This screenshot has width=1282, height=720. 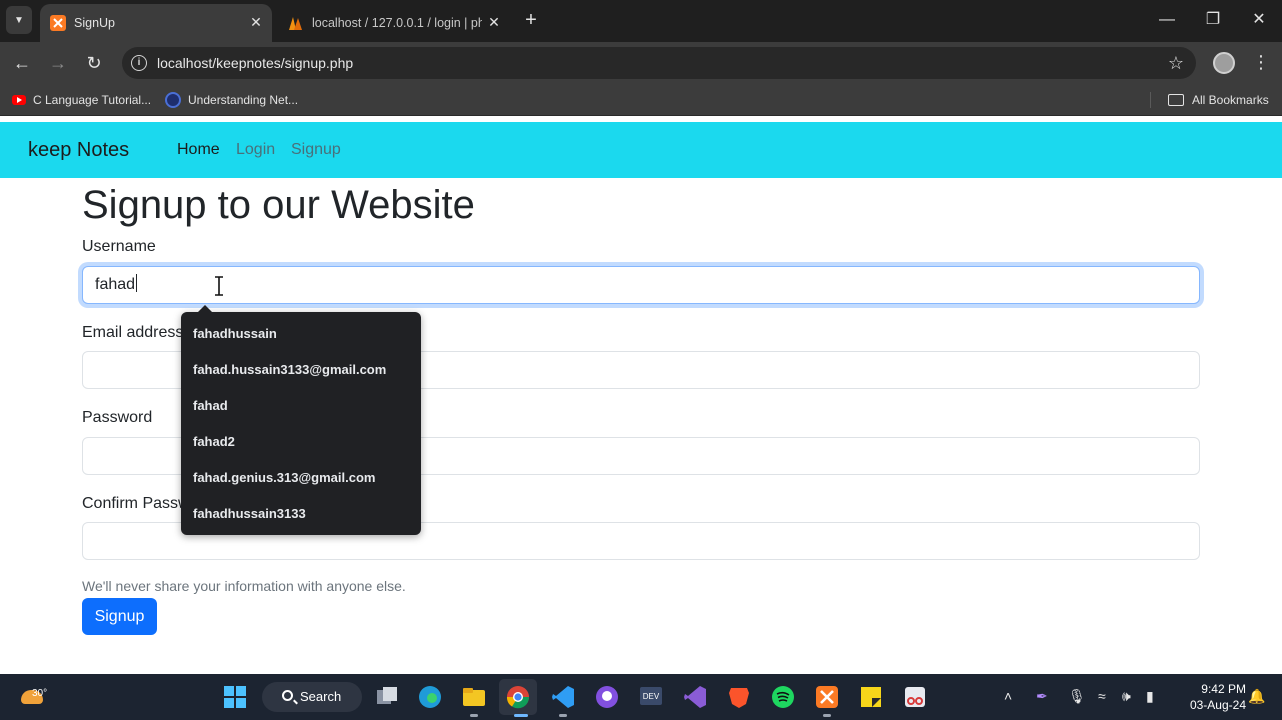 What do you see at coordinates (321, 696) in the screenshot?
I see `search-label: Search` at bounding box center [321, 696].